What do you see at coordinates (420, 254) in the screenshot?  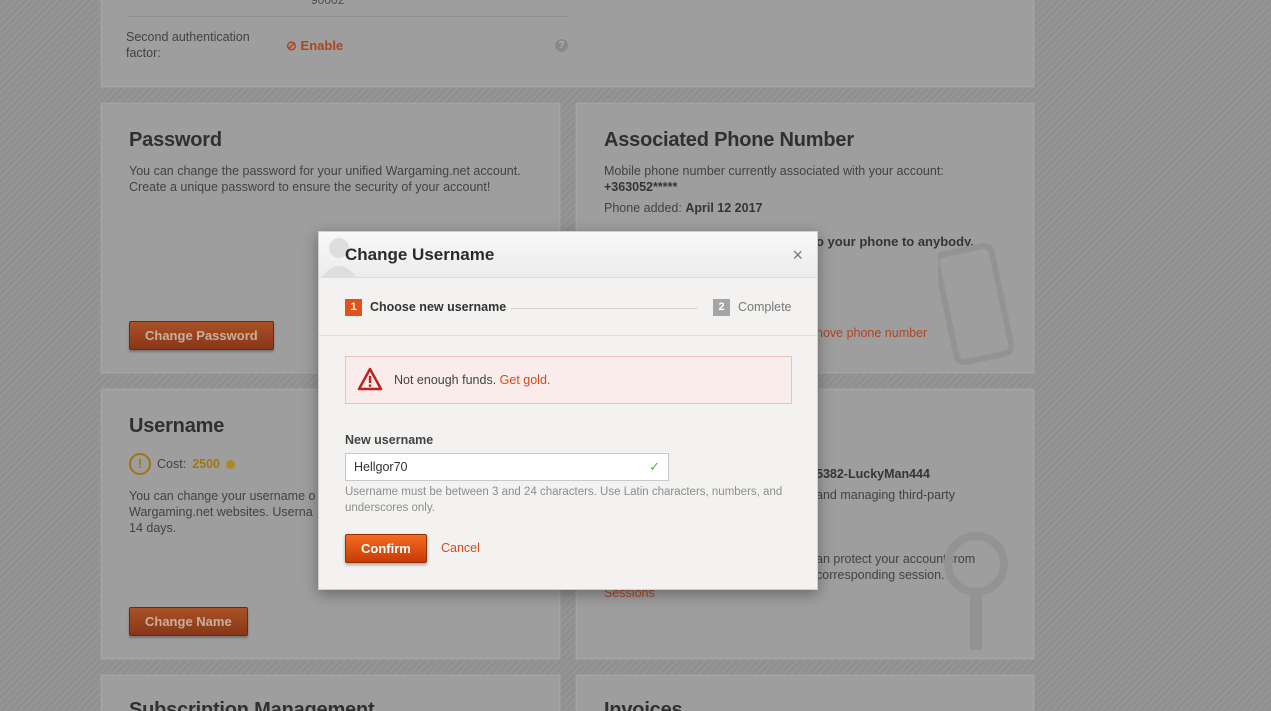 I see `modal-title: Change Username` at bounding box center [420, 254].